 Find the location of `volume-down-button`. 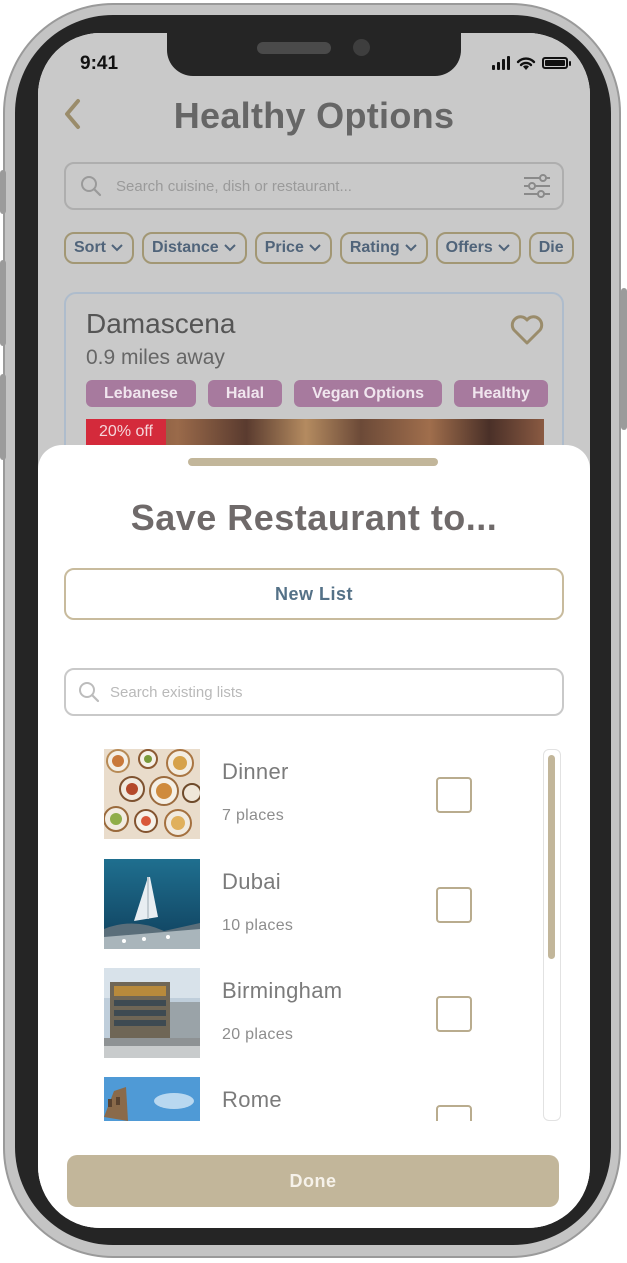

volume-down-button is located at coordinates (3, 417).